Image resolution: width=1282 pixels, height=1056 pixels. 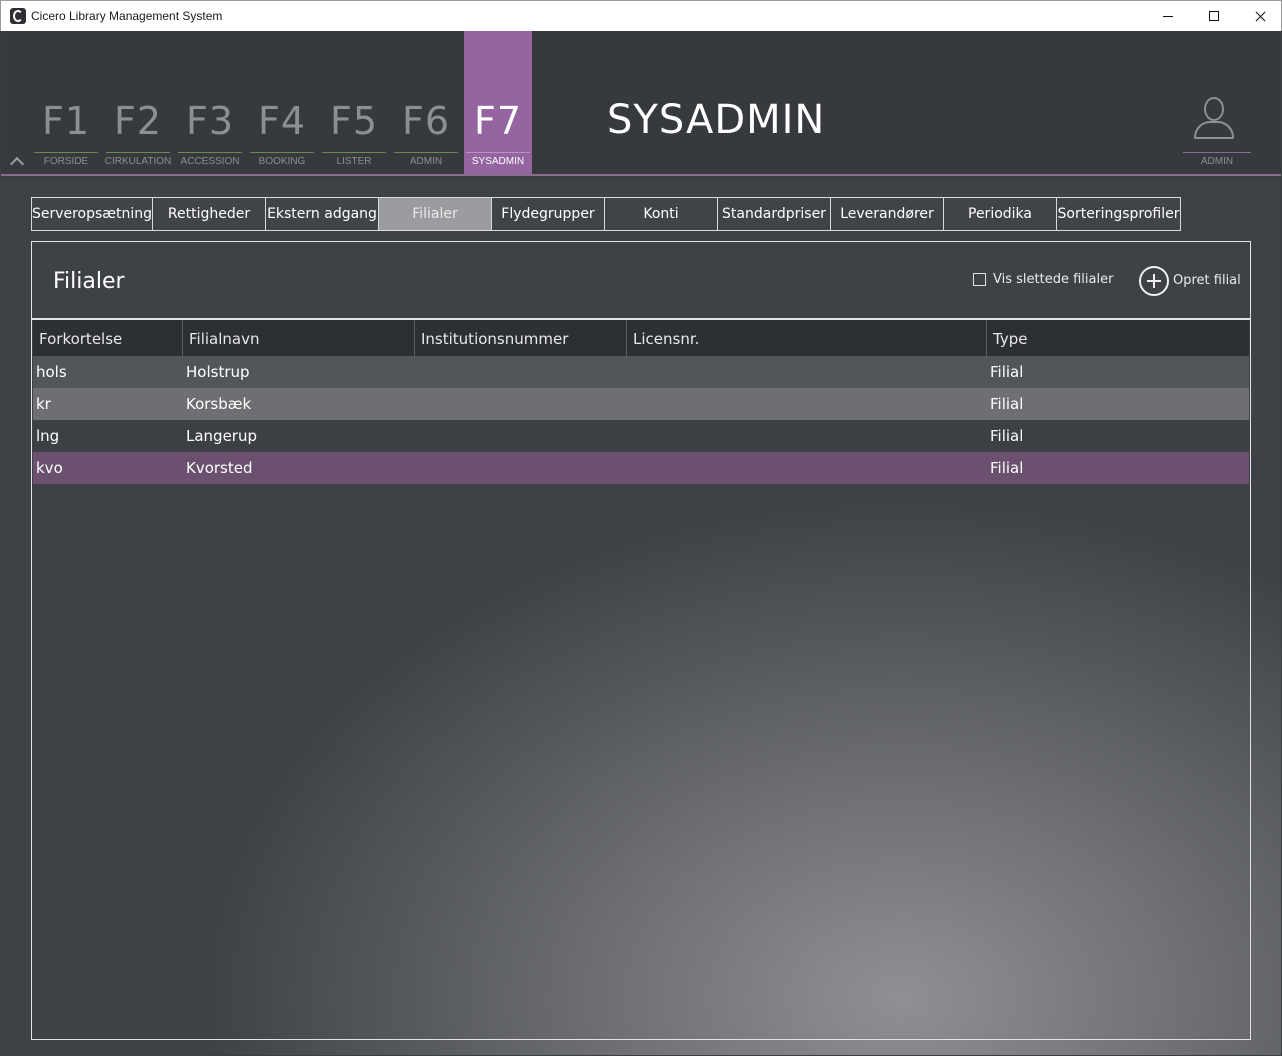 I want to click on column-header-type: Type, so click(x=1117, y=338).